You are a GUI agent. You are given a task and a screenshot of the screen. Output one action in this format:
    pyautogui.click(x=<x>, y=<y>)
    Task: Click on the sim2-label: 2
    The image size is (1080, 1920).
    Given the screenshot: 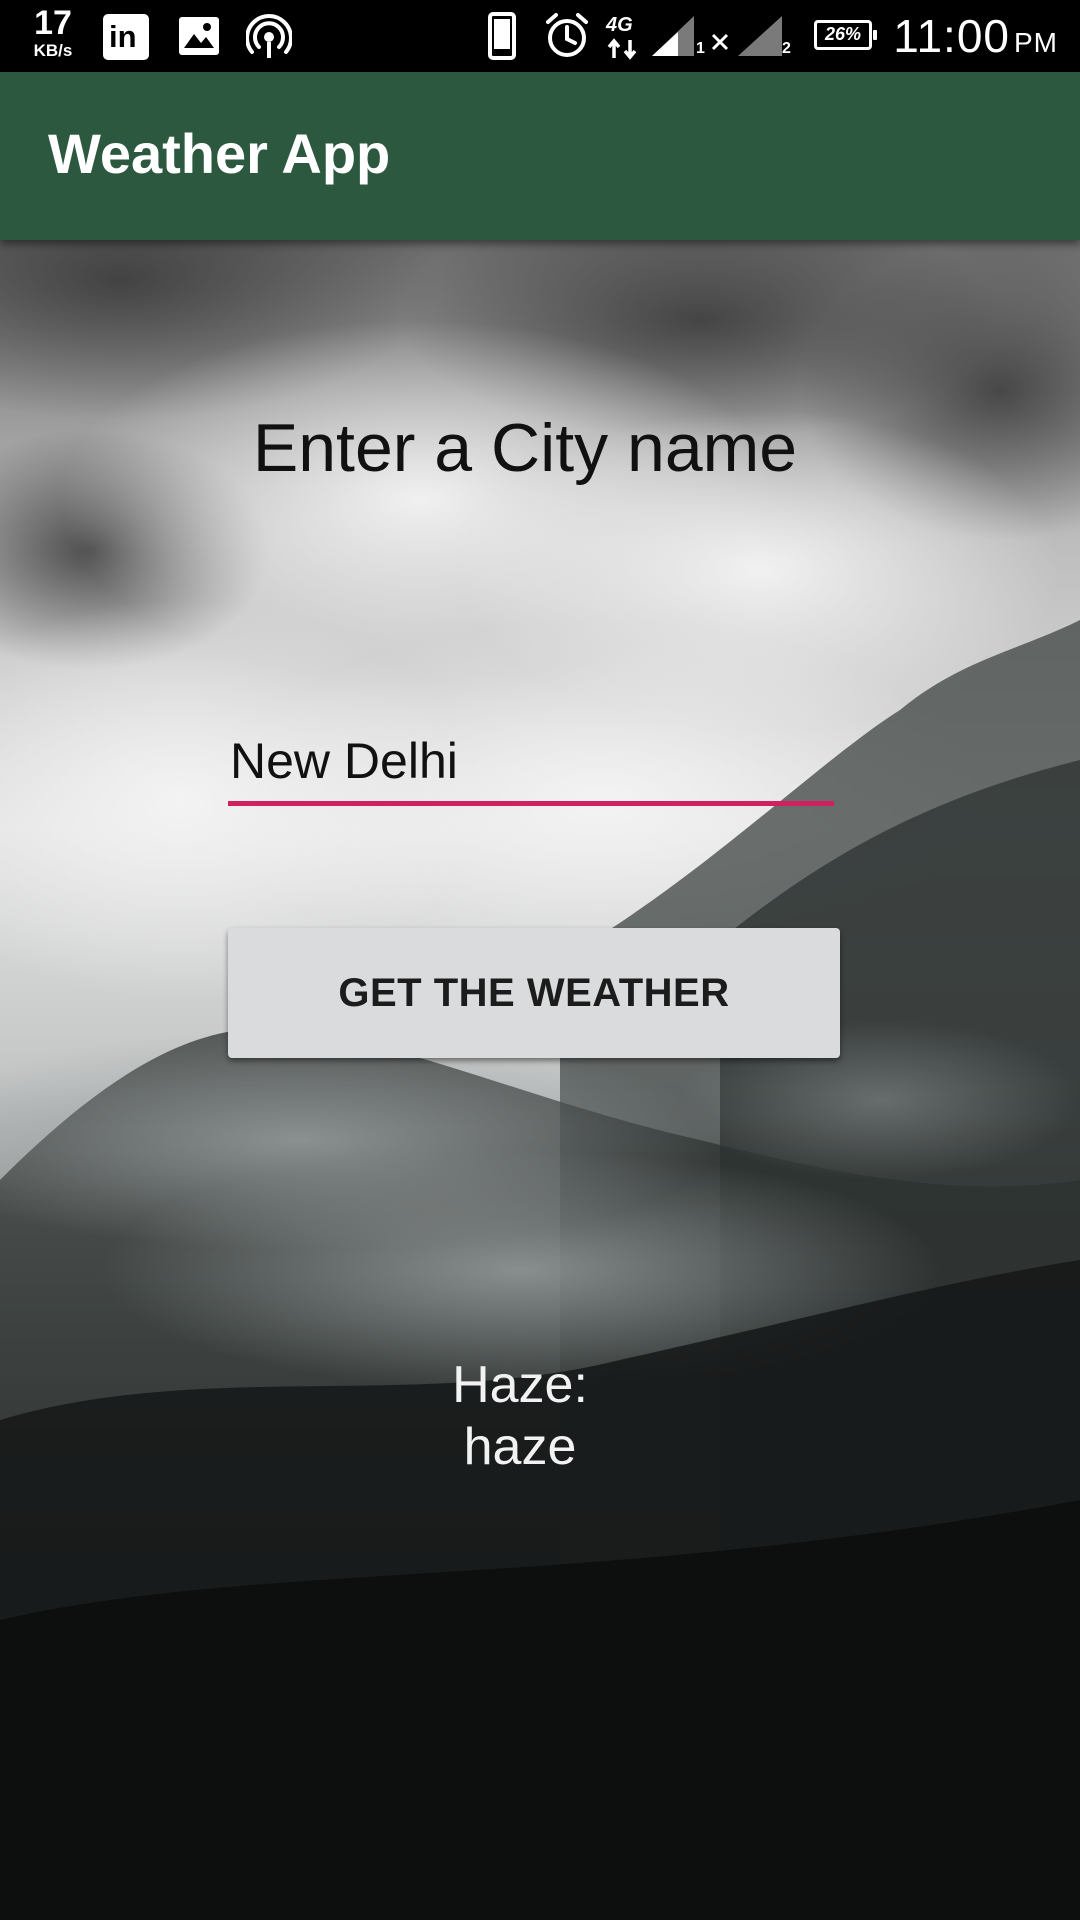 What is the action you would take?
    pyautogui.click(x=786, y=48)
    